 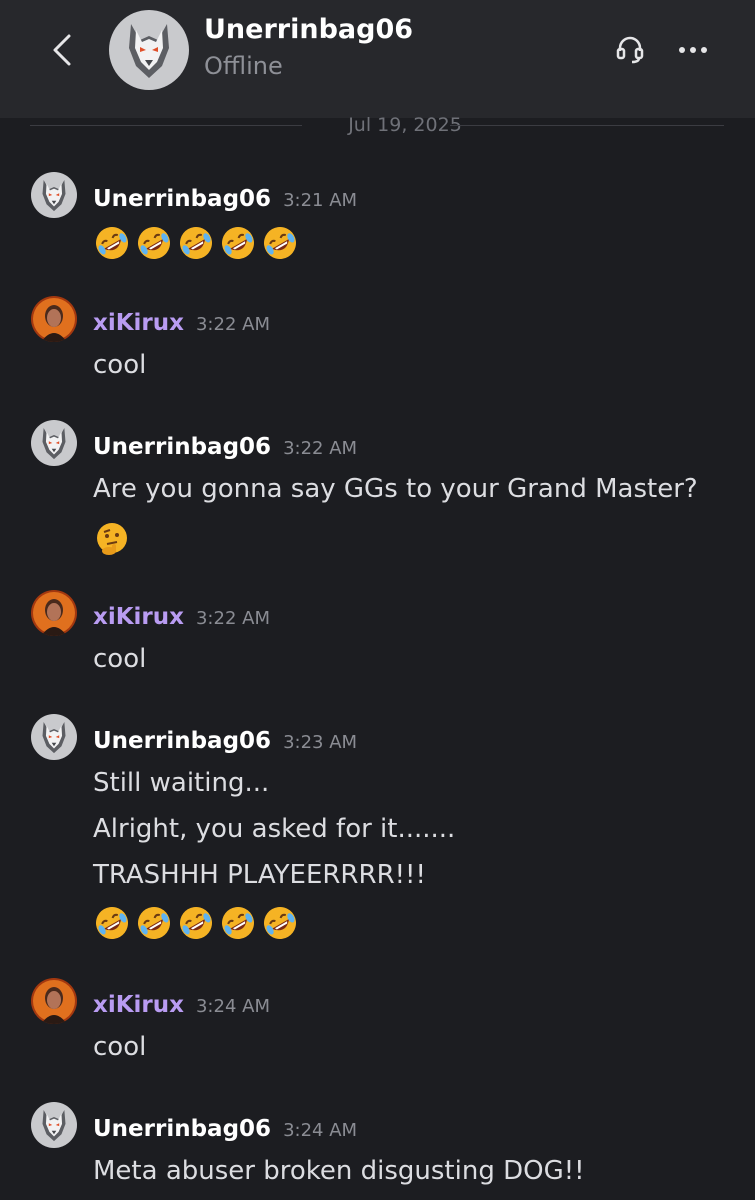 I want to click on message-text: TRASHHH PLAYEERRRR!!!, so click(x=259, y=875).